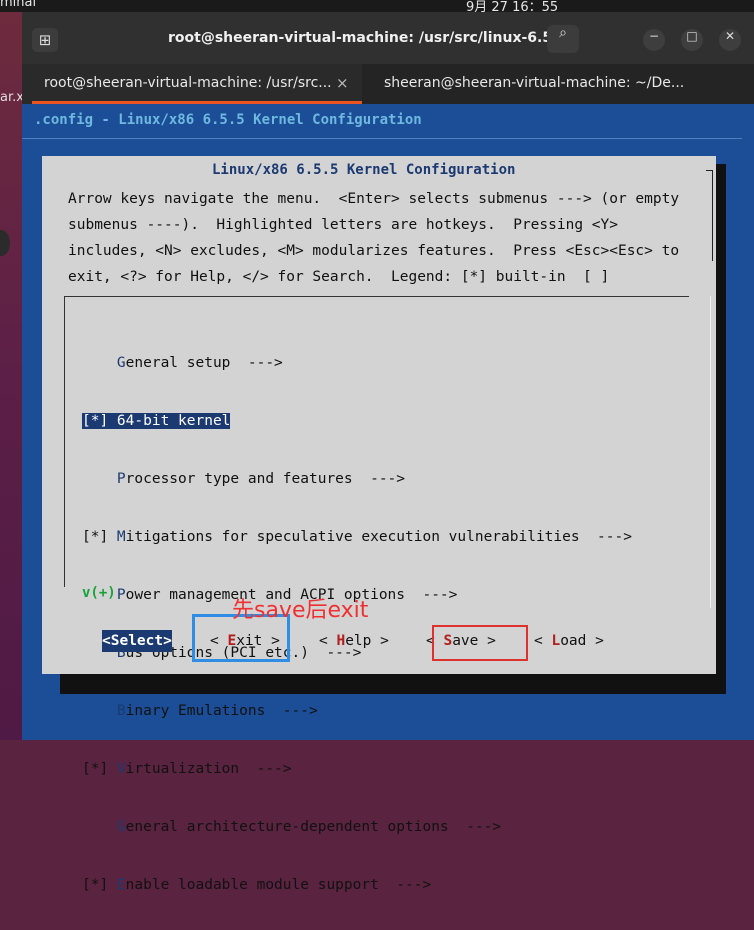 Image resolution: width=754 pixels, height=930 pixels. Describe the element at coordinates (12, 97) in the screenshot. I see `desktop-file-label: ar.x` at that location.